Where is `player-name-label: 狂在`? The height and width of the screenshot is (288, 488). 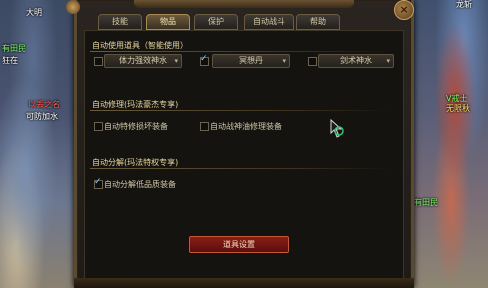
player-name-label: 狂在 is located at coordinates (10, 60).